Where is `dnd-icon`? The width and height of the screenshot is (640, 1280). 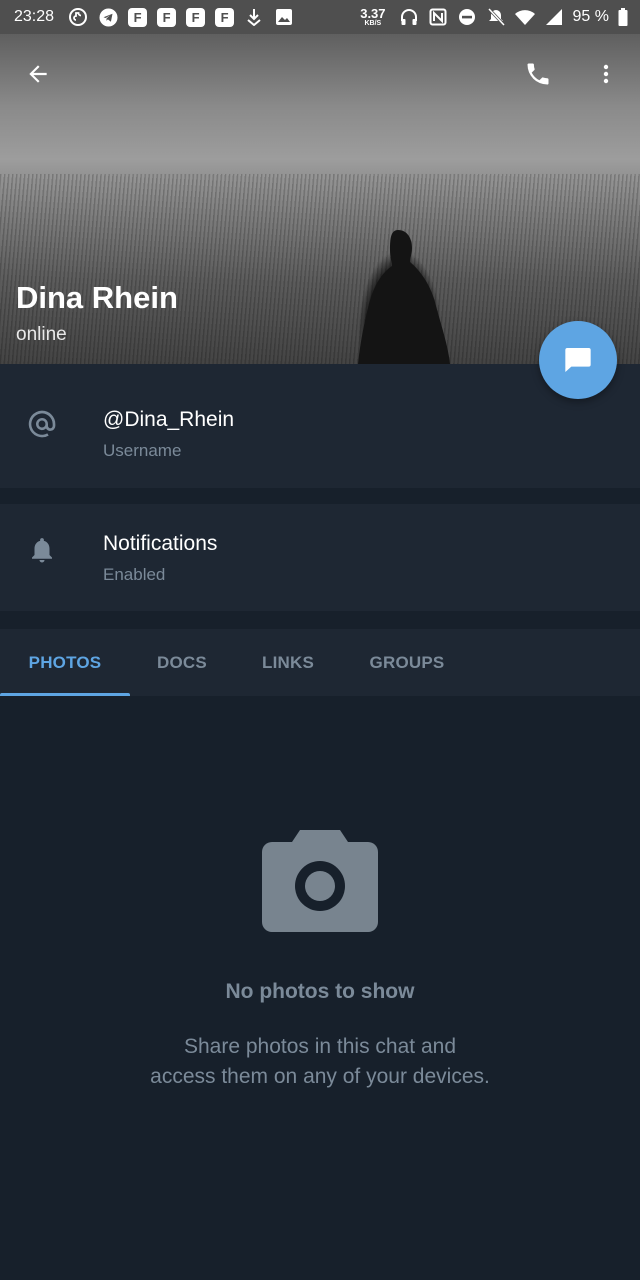 dnd-icon is located at coordinates (467, 17).